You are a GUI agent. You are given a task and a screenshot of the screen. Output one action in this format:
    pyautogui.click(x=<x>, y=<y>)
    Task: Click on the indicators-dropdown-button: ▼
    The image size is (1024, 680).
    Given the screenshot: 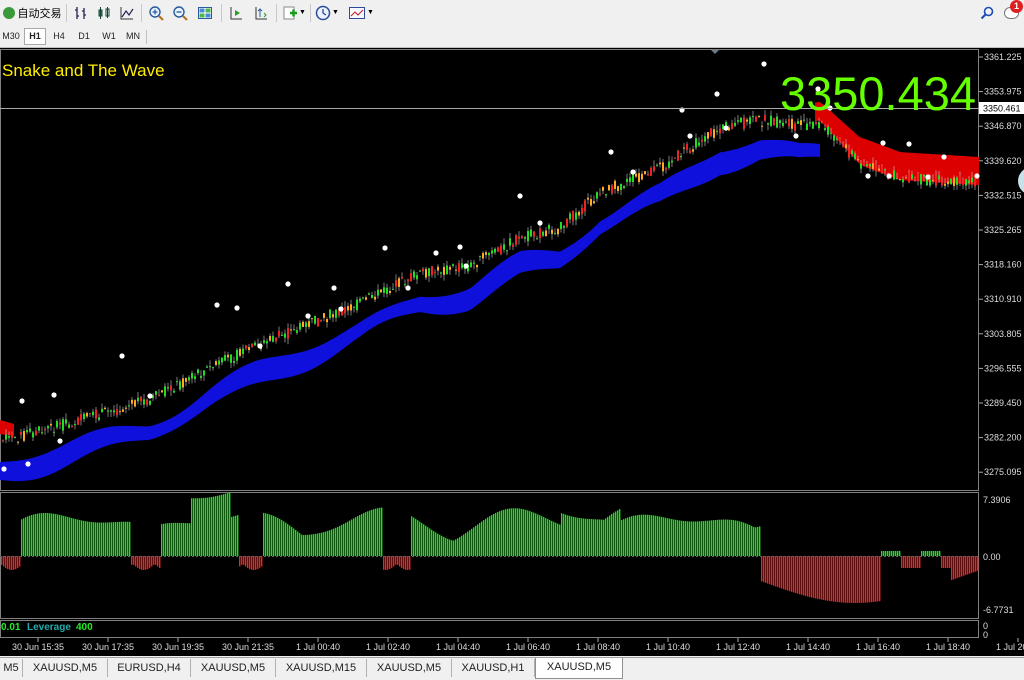 What is the action you would take?
    pyautogui.click(x=294, y=12)
    